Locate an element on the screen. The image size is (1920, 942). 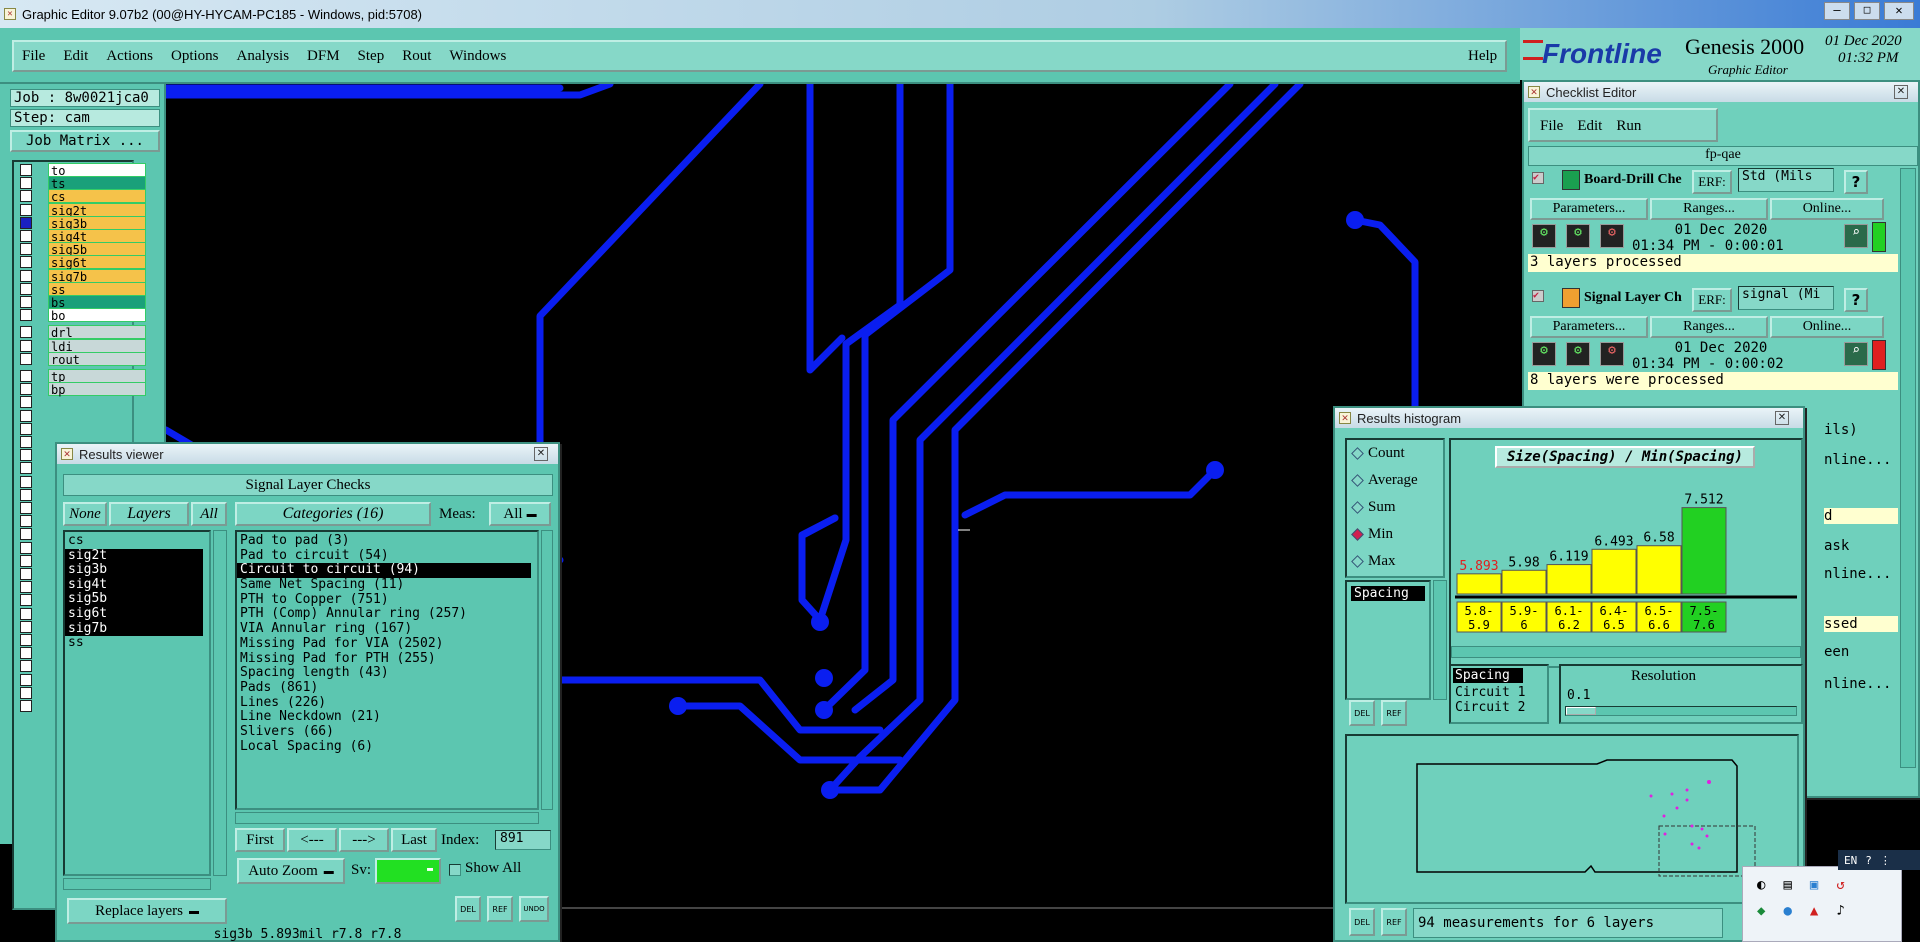
none-button: None is located at coordinates (85, 514).